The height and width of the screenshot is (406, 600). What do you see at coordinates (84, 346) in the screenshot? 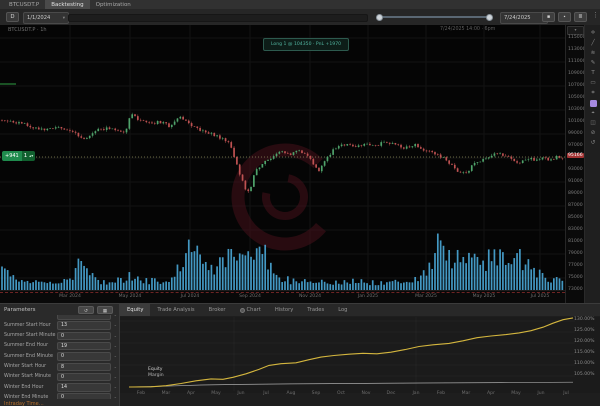
I see `param-input: 19` at bounding box center [84, 346].